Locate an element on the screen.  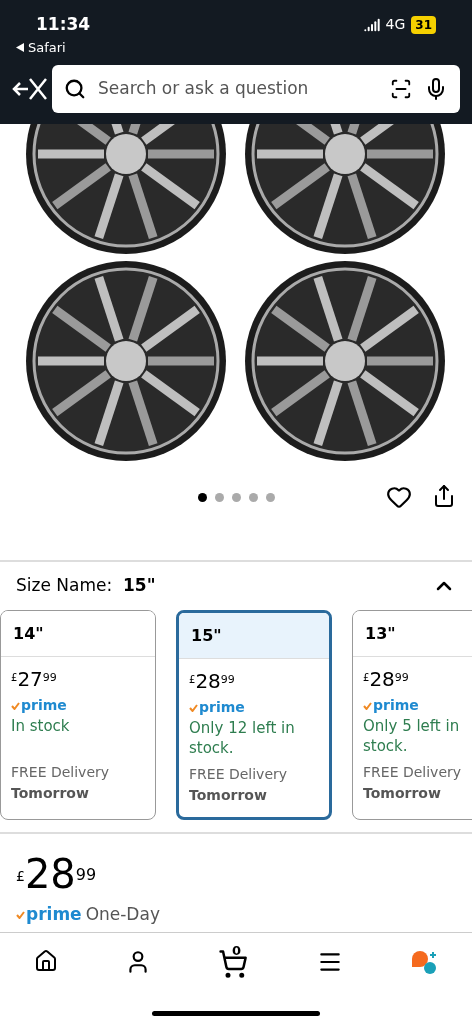
size-option-card: 14" $^{£}$27$^{99}$ prime In stock FREE Delivery Tomorrow is located at coordinates (78, 715).